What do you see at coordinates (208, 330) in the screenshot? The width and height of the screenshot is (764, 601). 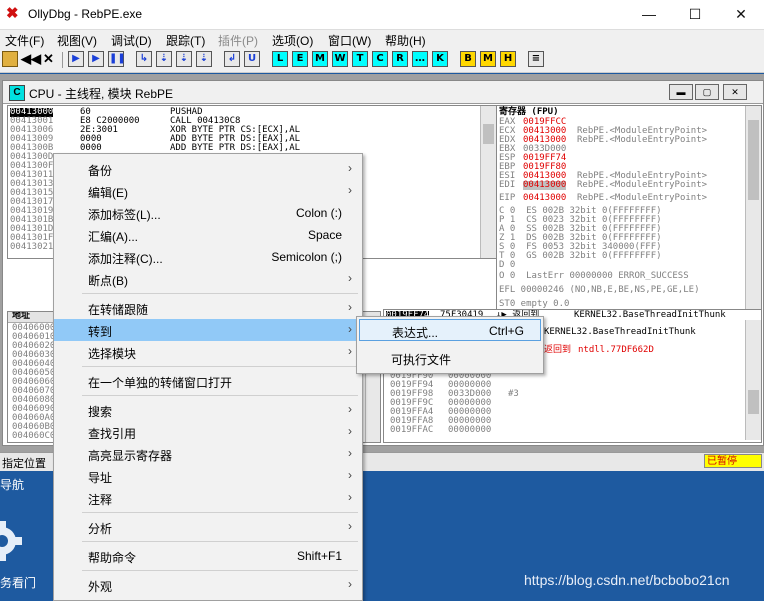 I see `menu-item-goto: 转到 ›` at bounding box center [208, 330].